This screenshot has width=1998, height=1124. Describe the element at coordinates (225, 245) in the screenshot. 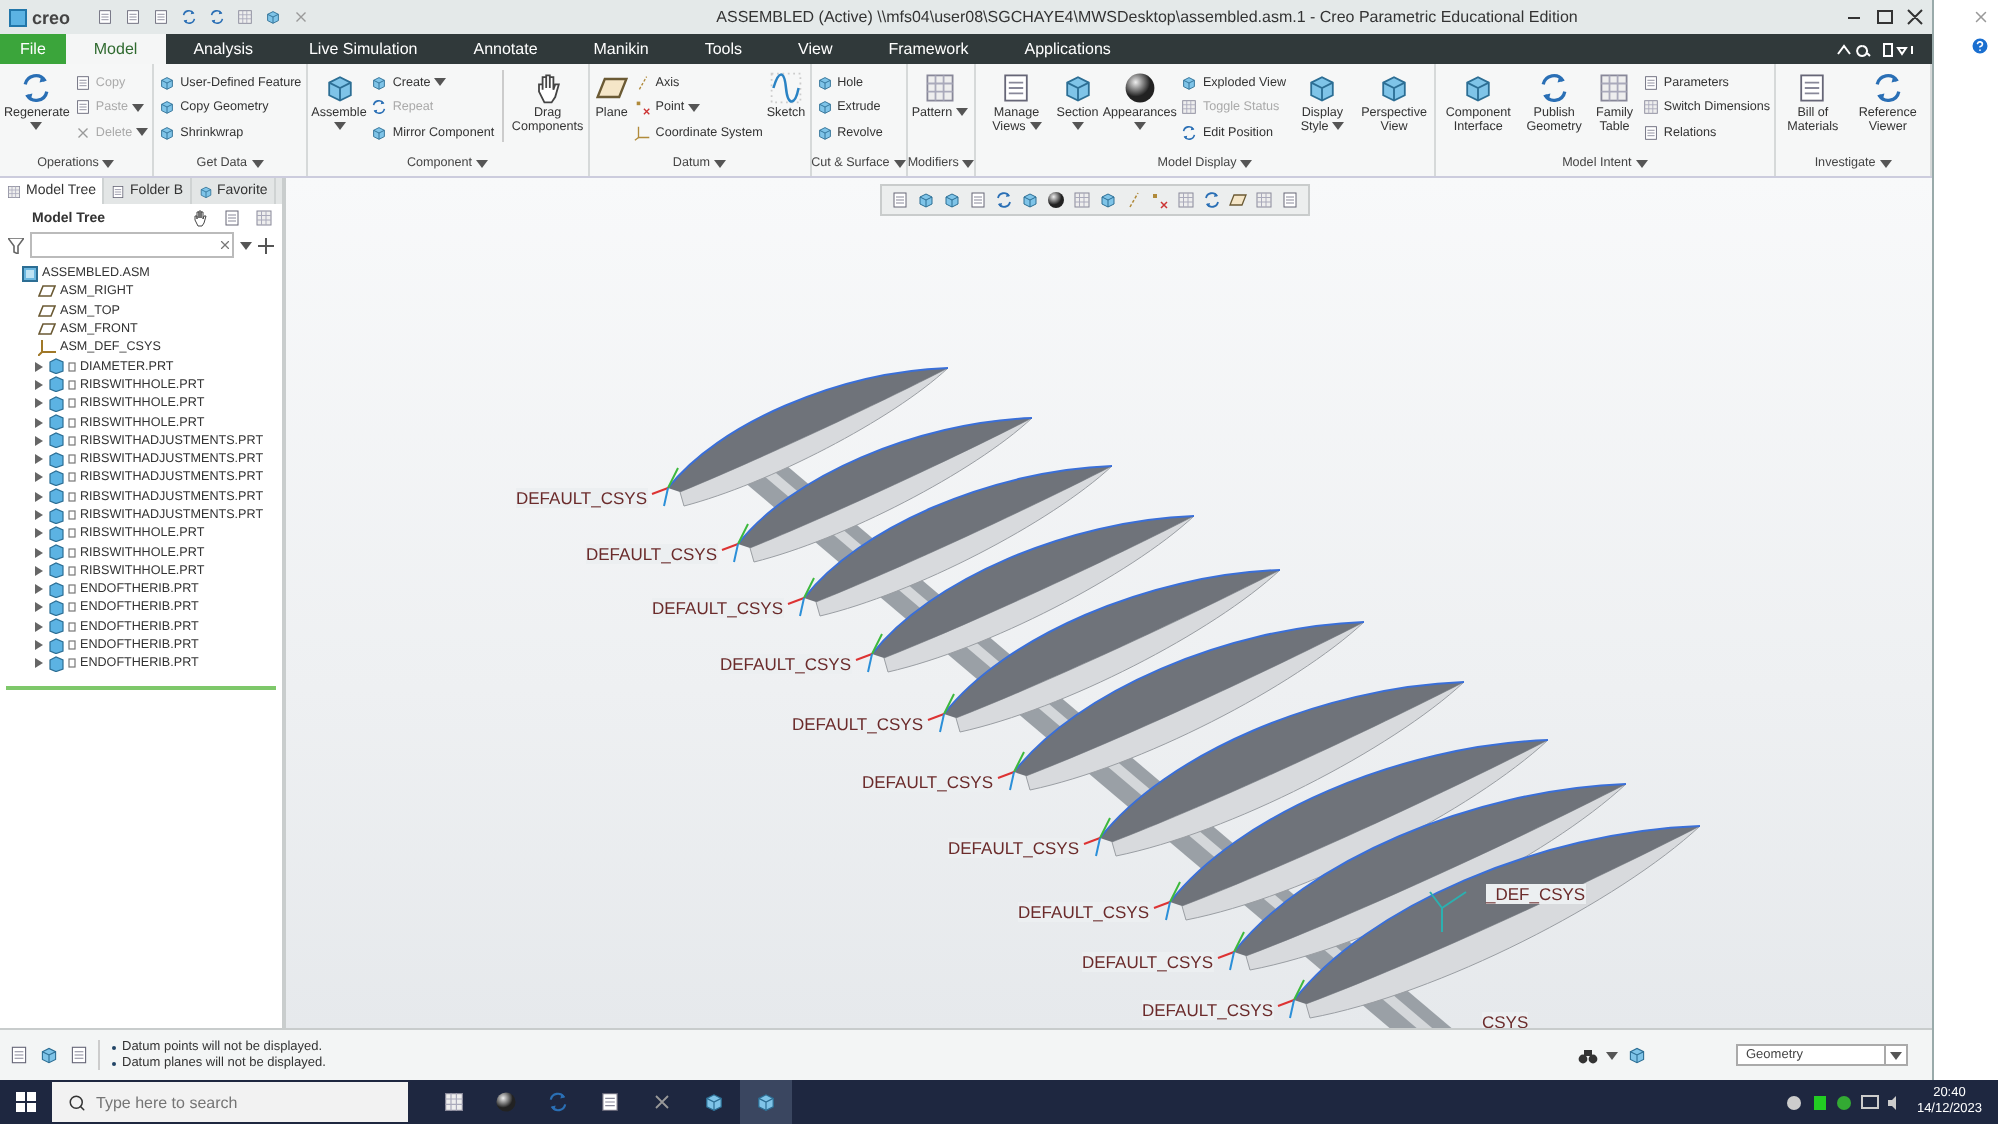

I see `clear-icon` at that location.